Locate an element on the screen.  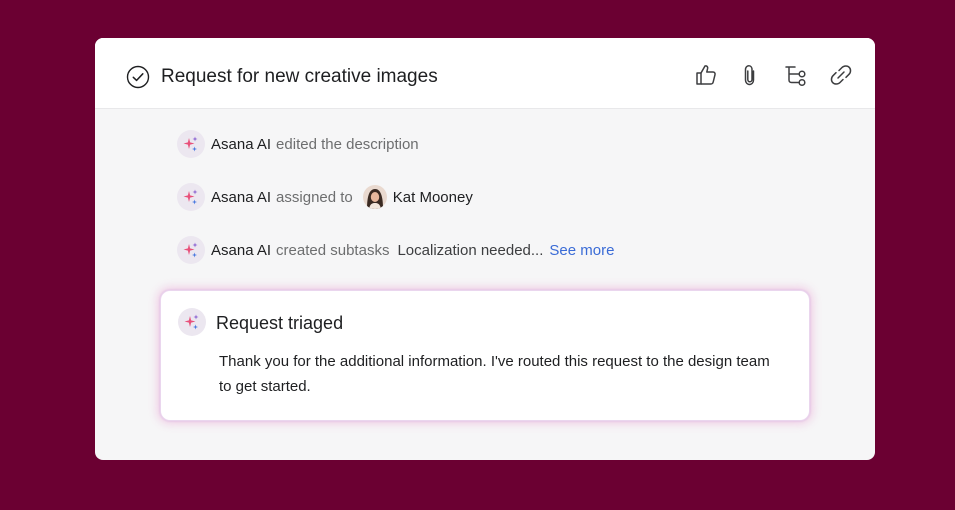
complete-checkmark-icon is located at coordinates (138, 77).